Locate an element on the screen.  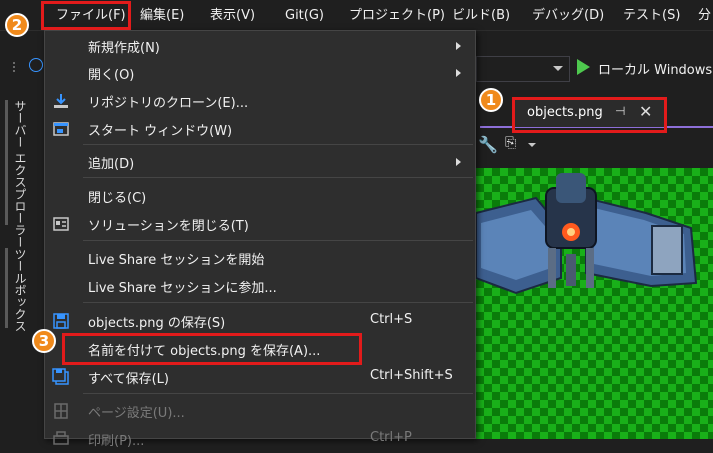
menu-analyze: 分 is located at coordinates (704, 16).